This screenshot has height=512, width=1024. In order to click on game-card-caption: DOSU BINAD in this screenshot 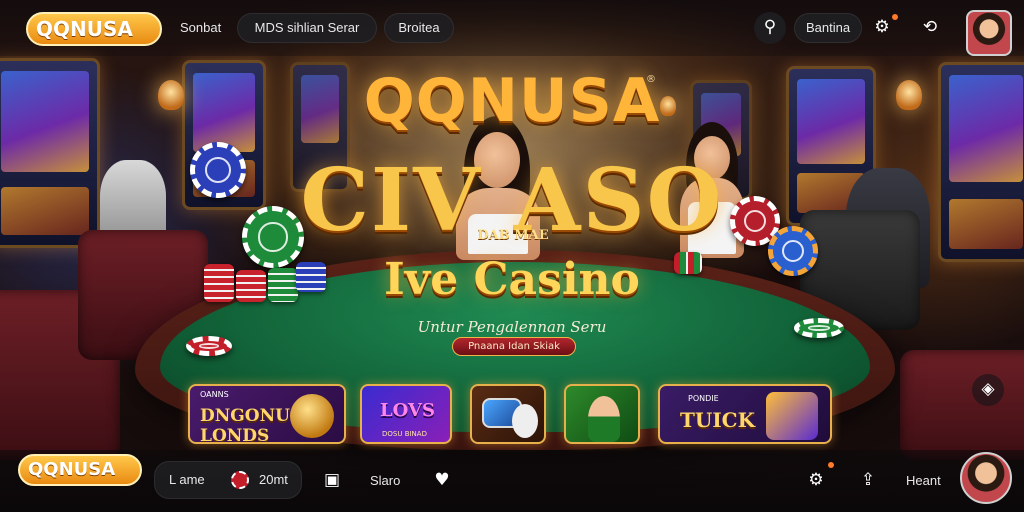, I will do `click(404, 434)`.